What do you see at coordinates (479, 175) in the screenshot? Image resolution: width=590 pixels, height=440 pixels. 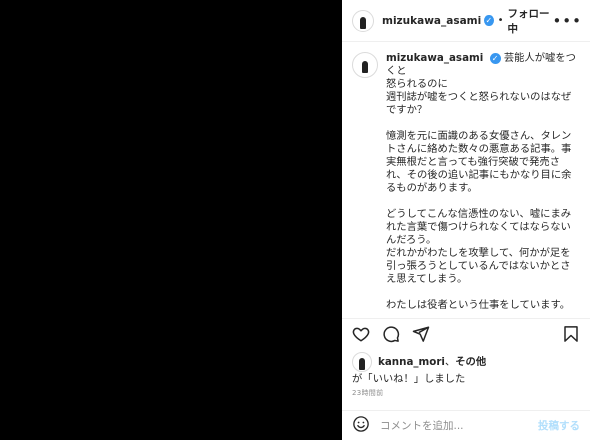 I see `caption-line: れ、その後の追い記事にもかなり目に余` at bounding box center [479, 175].